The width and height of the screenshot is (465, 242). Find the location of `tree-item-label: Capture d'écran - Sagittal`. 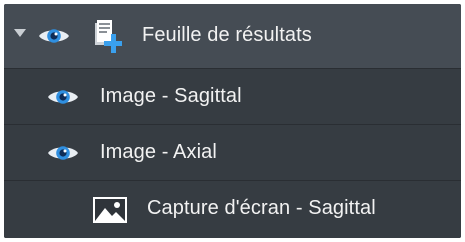

tree-item-label: Capture d'écran - Sagittal is located at coordinates (261, 208).